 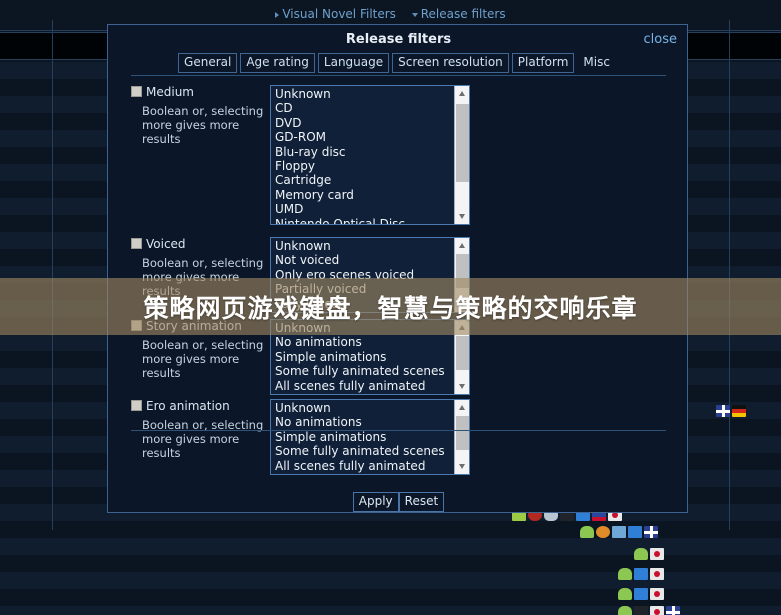 What do you see at coordinates (619, 532) in the screenshot?
I see `mac-icon` at bounding box center [619, 532].